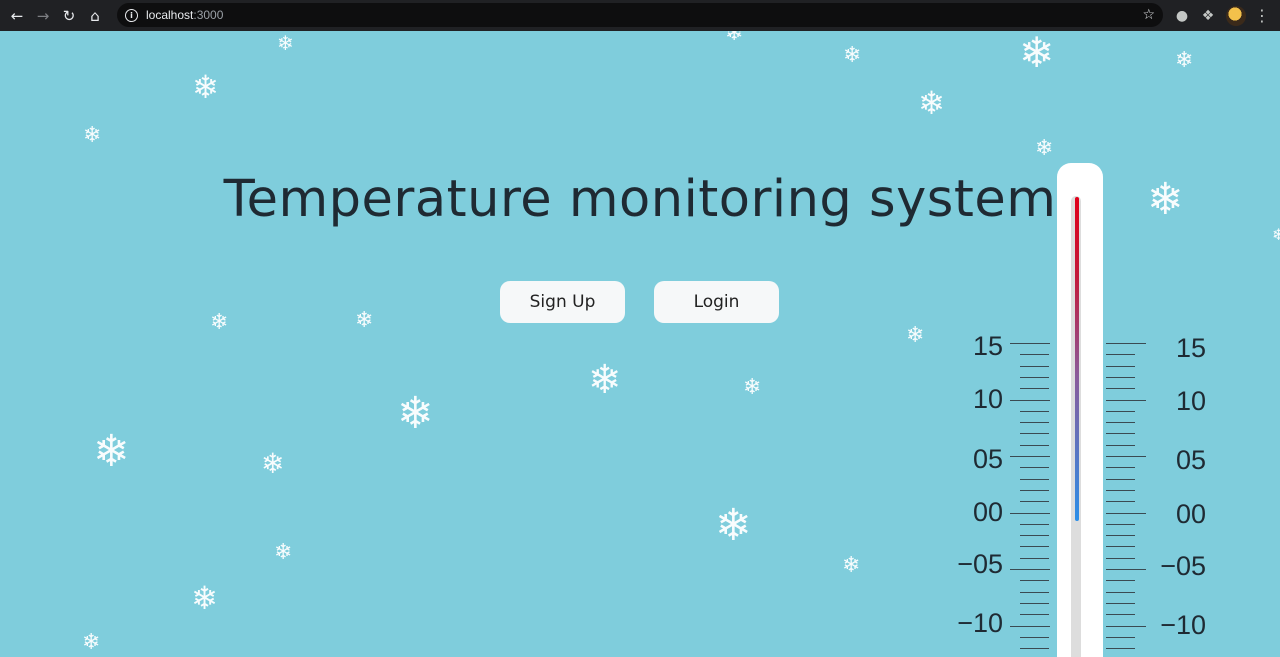 This screenshot has height=657, width=1280. What do you see at coordinates (1190, 514) in the screenshot?
I see `scale-label-right: 00` at bounding box center [1190, 514].